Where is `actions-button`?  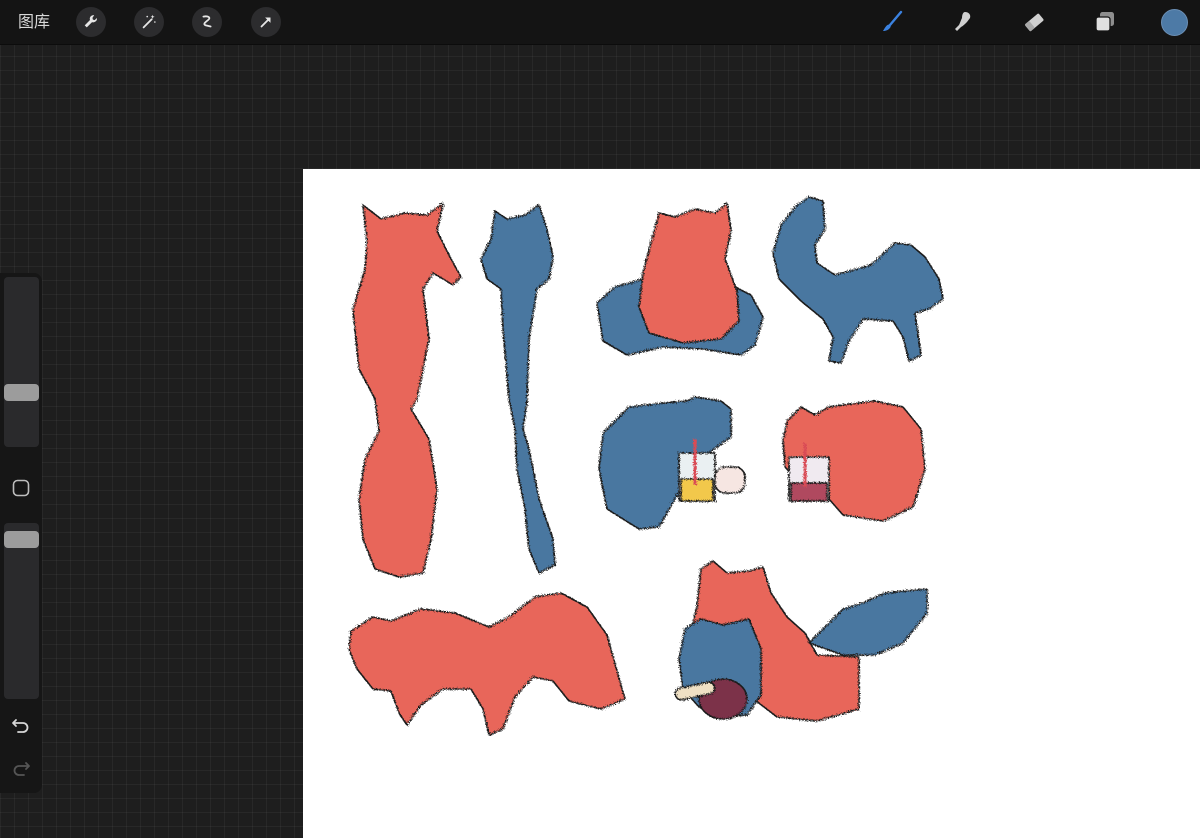
actions-button is located at coordinates (91, 22).